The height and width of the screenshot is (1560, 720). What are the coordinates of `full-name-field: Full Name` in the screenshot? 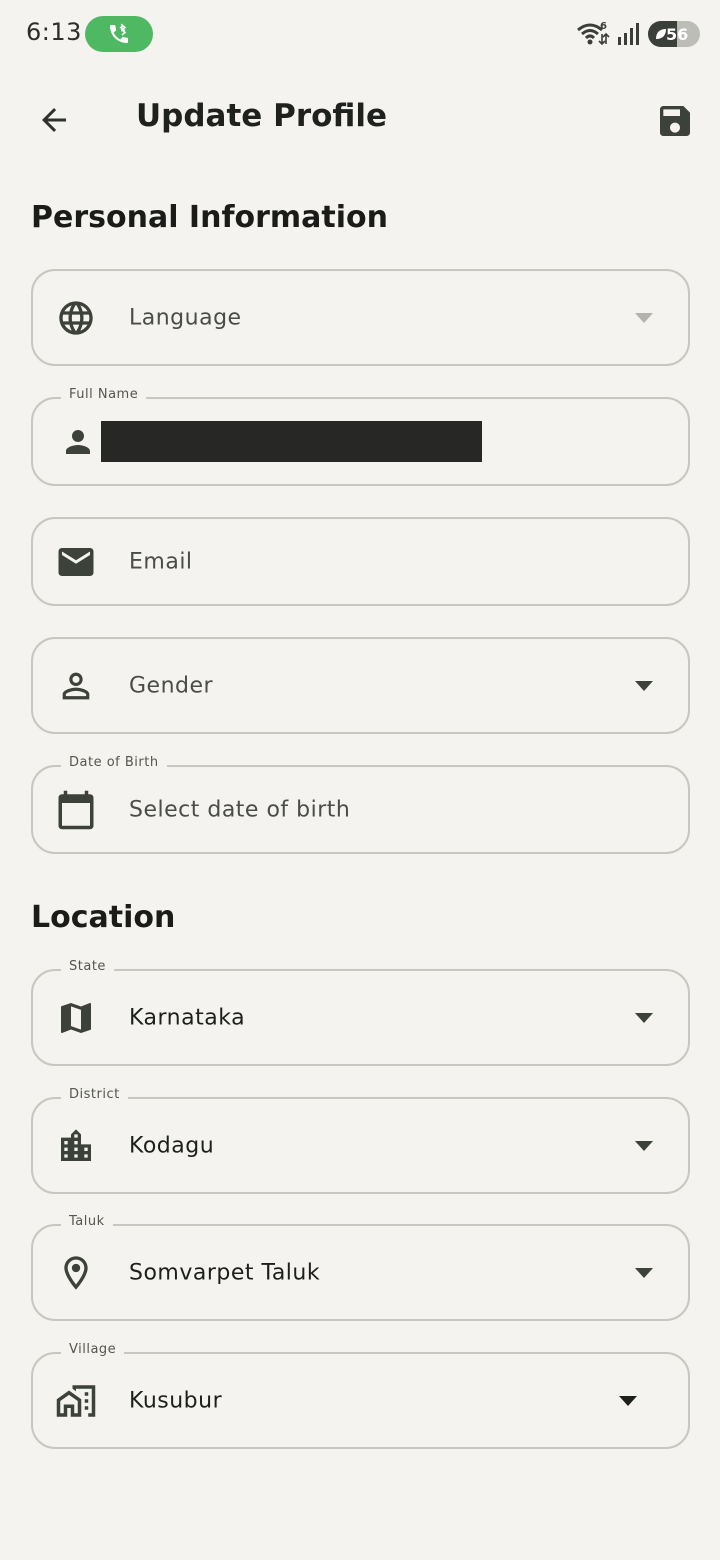 It's located at (360, 436).